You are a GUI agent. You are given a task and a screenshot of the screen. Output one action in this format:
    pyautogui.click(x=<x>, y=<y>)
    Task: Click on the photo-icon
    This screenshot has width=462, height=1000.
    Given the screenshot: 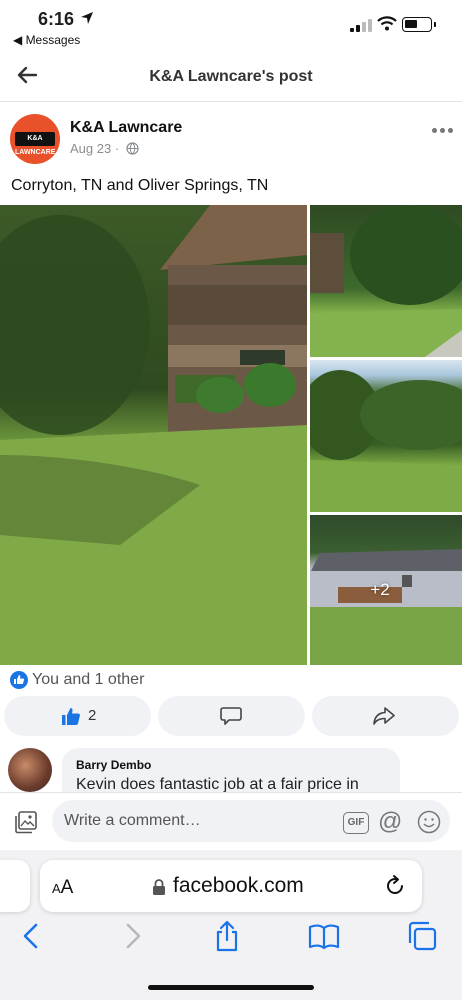 What is the action you would take?
    pyautogui.click(x=26, y=822)
    